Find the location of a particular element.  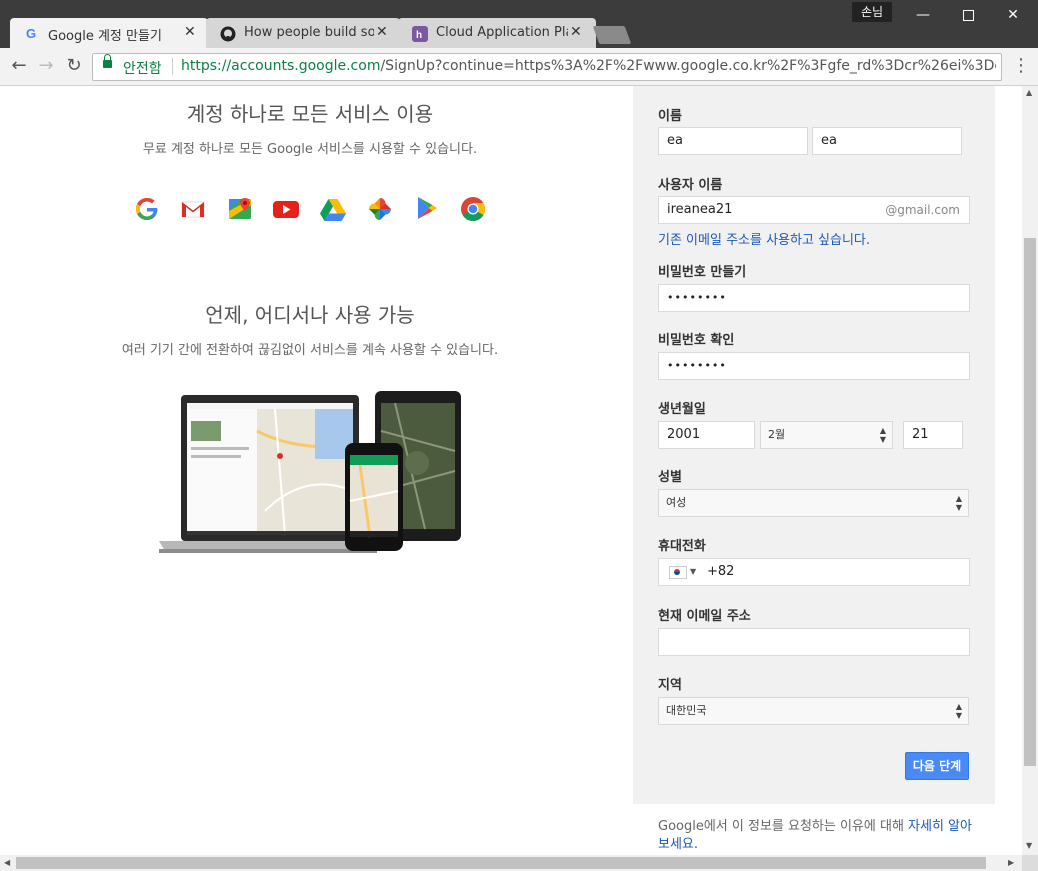

current-email-label: 현재 이메일 주소 is located at coordinates (704, 616).